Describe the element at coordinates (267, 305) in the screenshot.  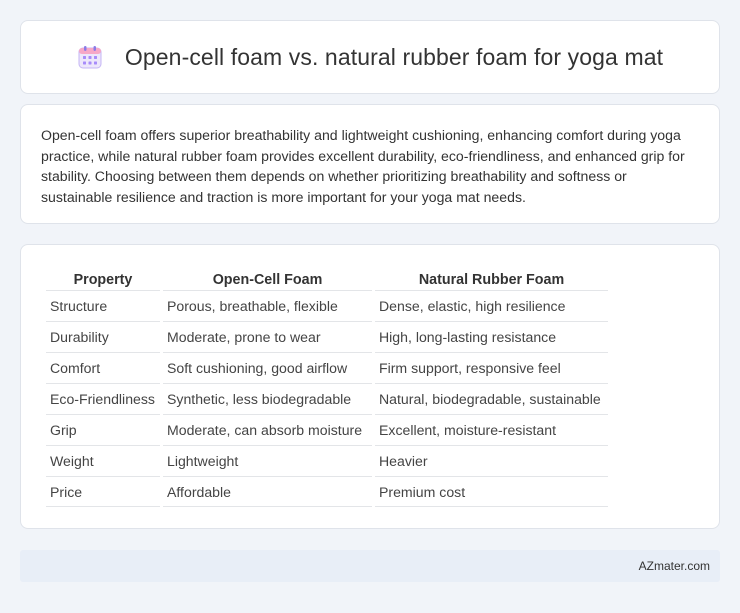
I see `open-cell-value: Porous, breathable, flexible` at that location.